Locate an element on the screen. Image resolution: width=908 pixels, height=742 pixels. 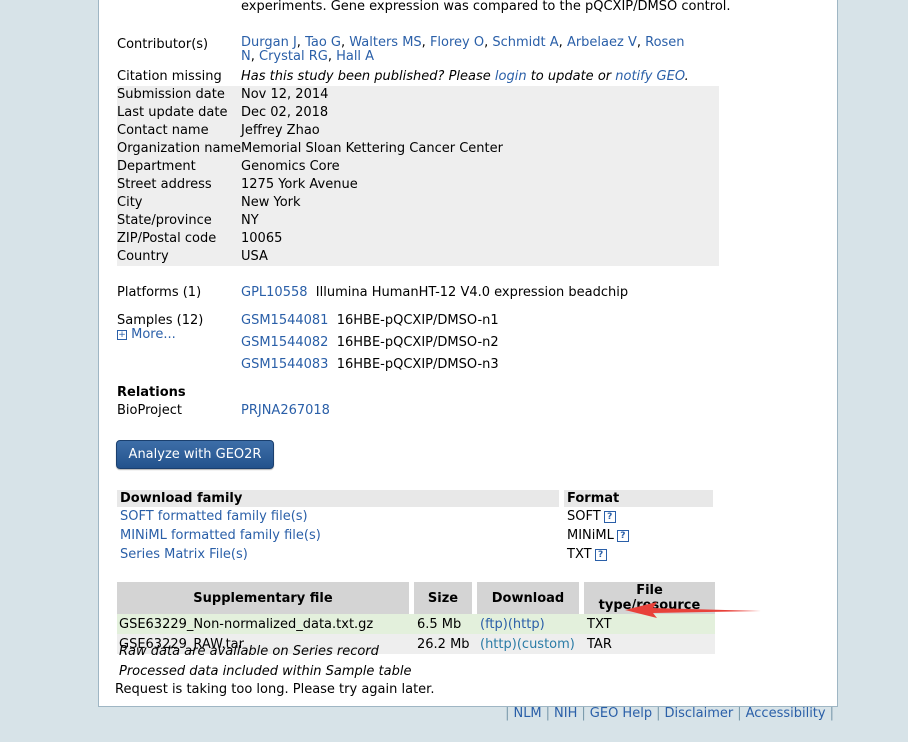
supp-file-size: 26.2 Mb is located at coordinates (443, 644).